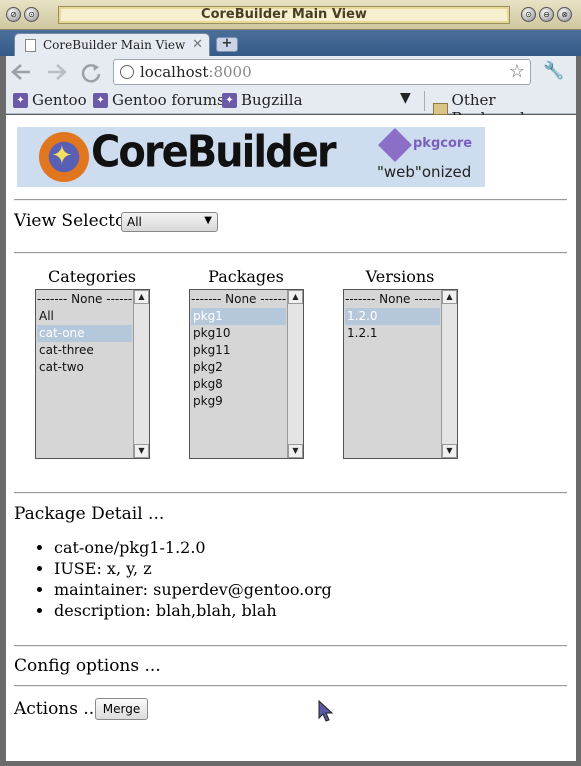 This screenshot has height=766, width=581. I want to click on packages-header: Packages, so click(246, 276).